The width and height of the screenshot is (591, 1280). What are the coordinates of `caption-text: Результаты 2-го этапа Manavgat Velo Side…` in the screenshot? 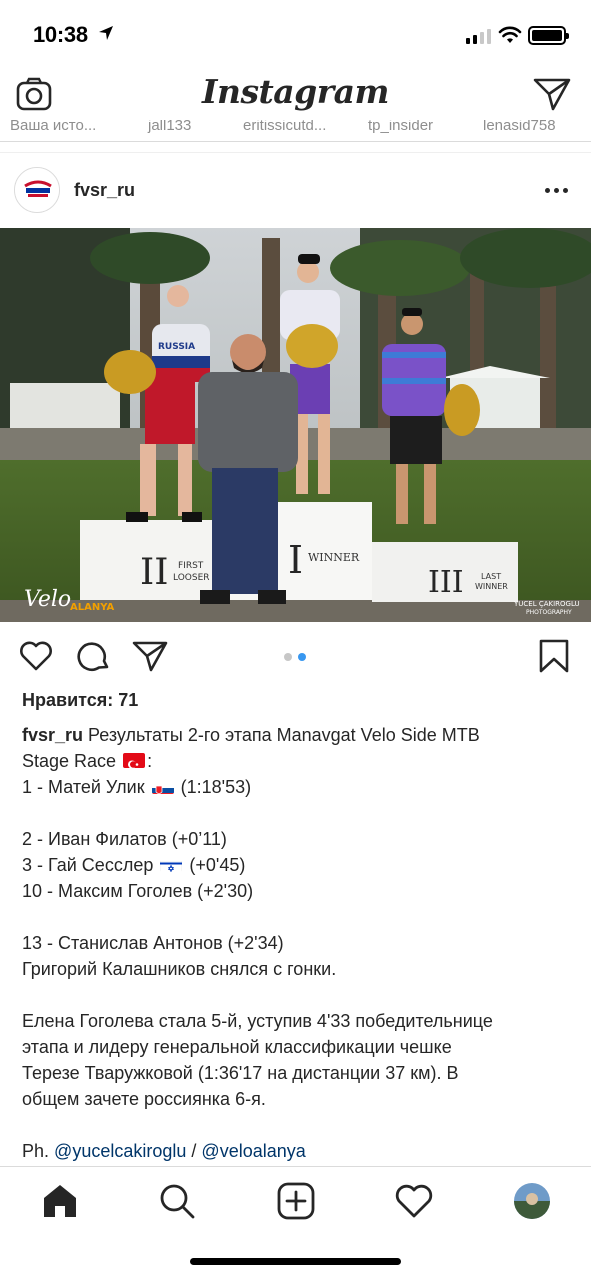 It's located at (284, 735).